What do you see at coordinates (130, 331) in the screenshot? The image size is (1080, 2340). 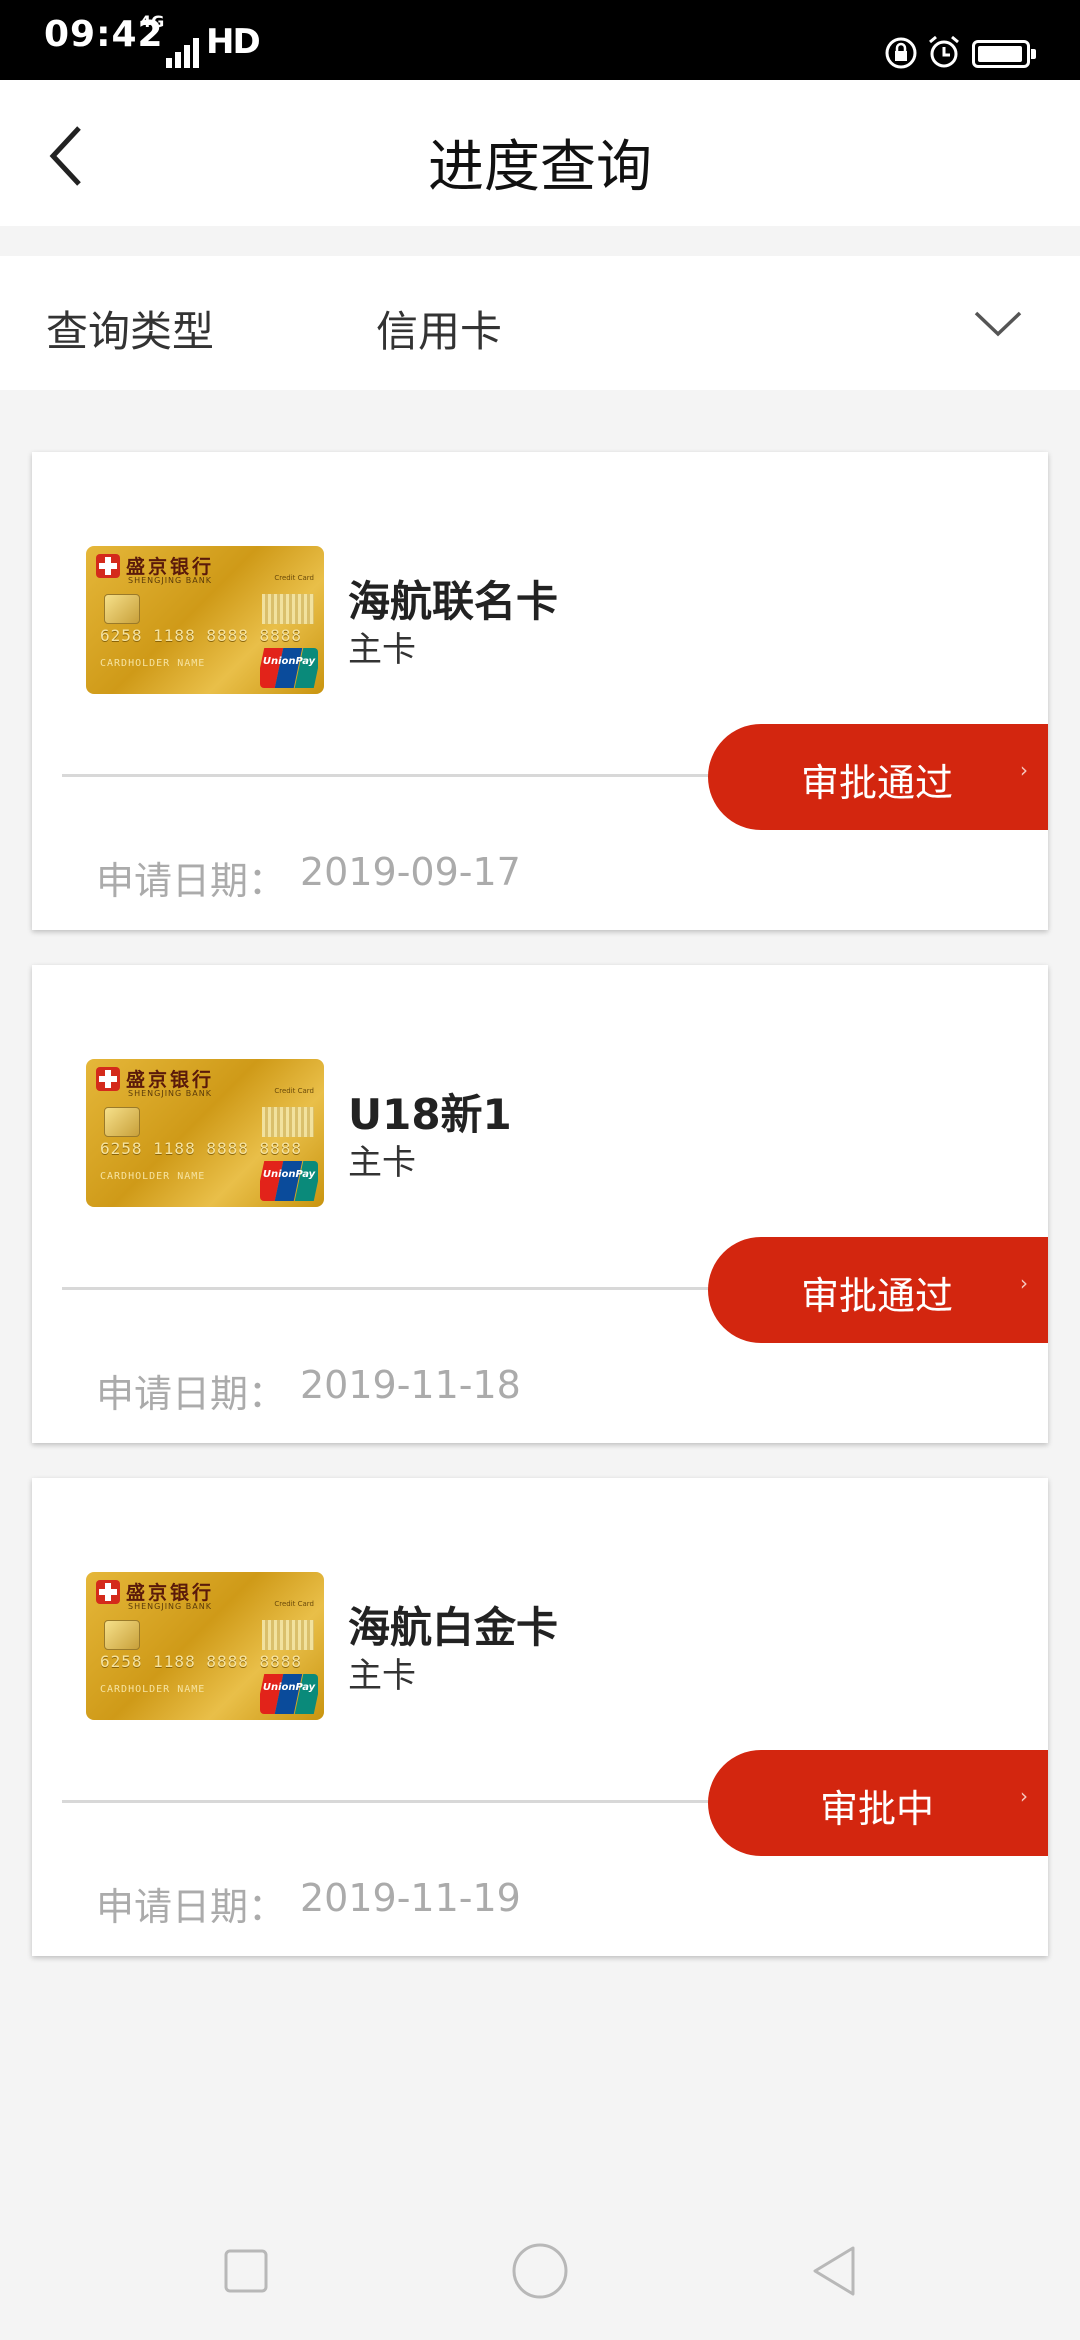 I see `query-type-label: 查询类型` at bounding box center [130, 331].